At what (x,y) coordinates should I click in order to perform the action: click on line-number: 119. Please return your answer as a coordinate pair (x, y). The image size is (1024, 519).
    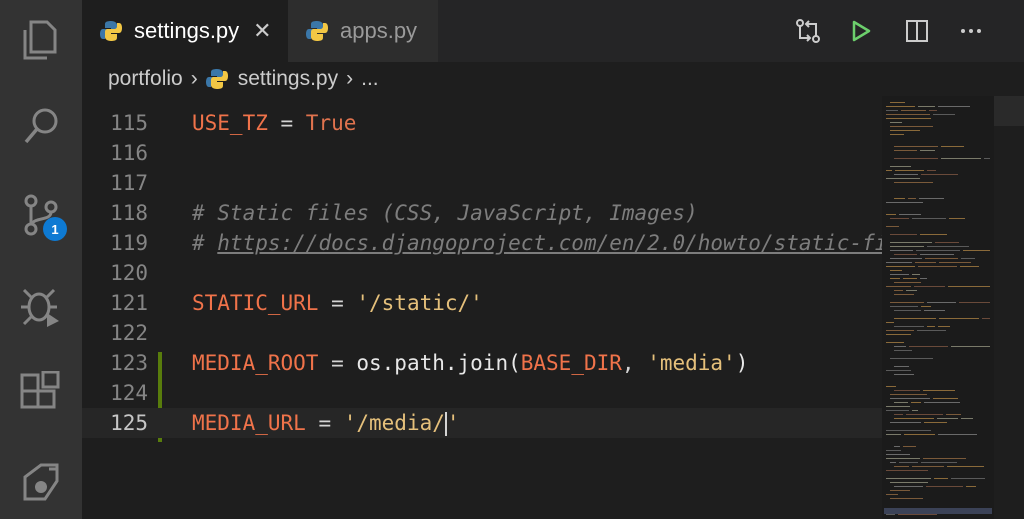
    Looking at the image, I should click on (129, 243).